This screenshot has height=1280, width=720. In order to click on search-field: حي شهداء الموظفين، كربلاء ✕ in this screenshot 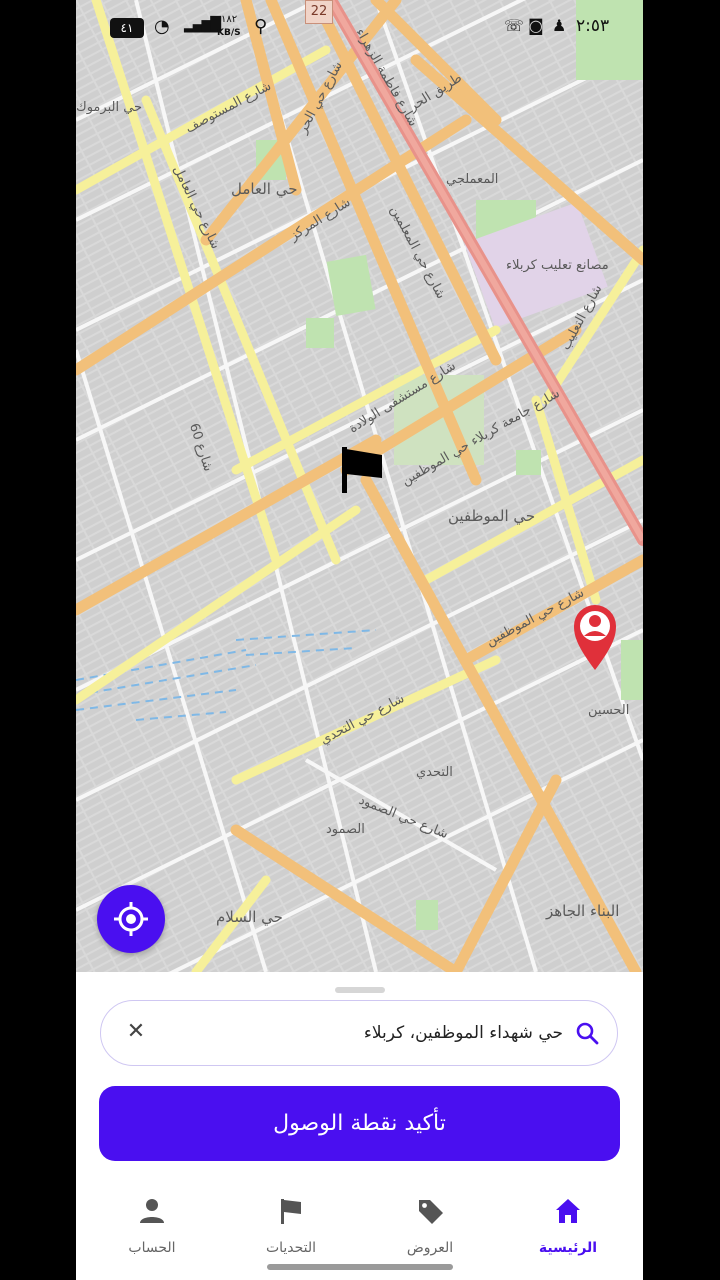, I will do `click(359, 1033)`.